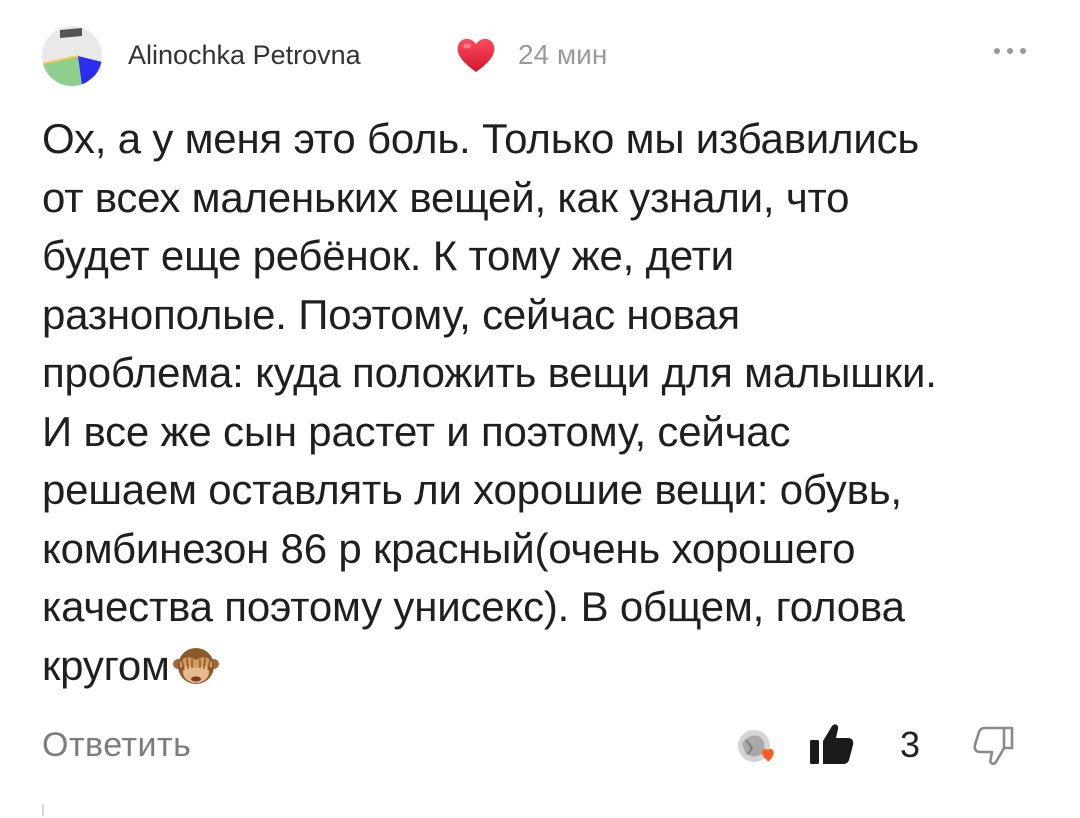  What do you see at coordinates (542, 750) in the screenshot?
I see `comment-footer: Ответить 3` at bounding box center [542, 750].